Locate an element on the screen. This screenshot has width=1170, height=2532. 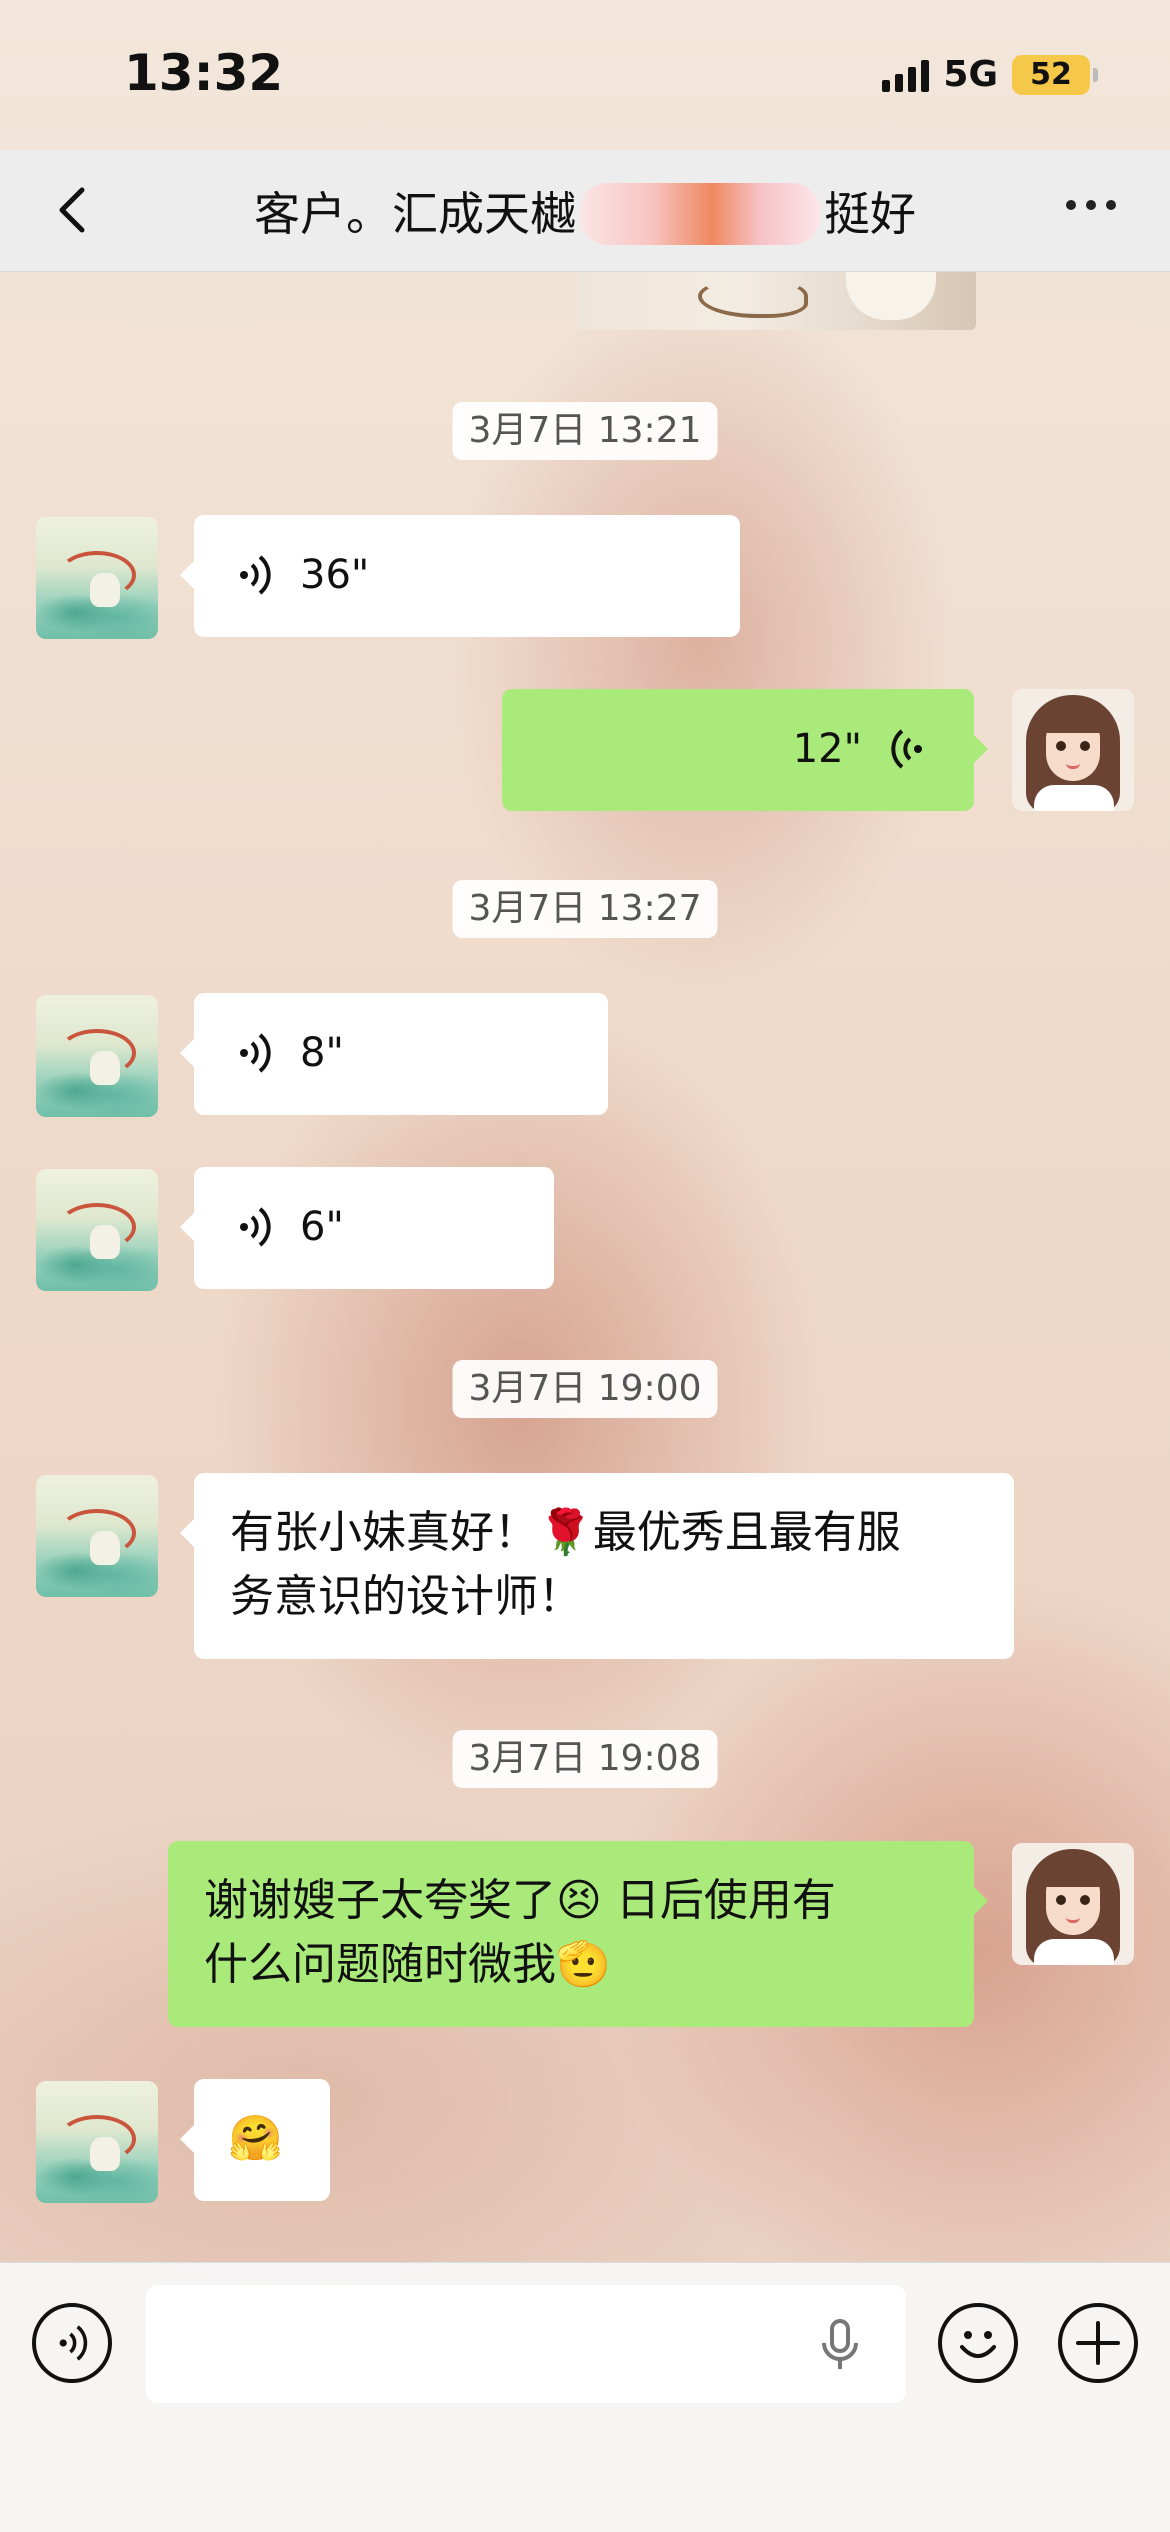
emoji-message: 🤗 is located at coordinates (255, 2140).